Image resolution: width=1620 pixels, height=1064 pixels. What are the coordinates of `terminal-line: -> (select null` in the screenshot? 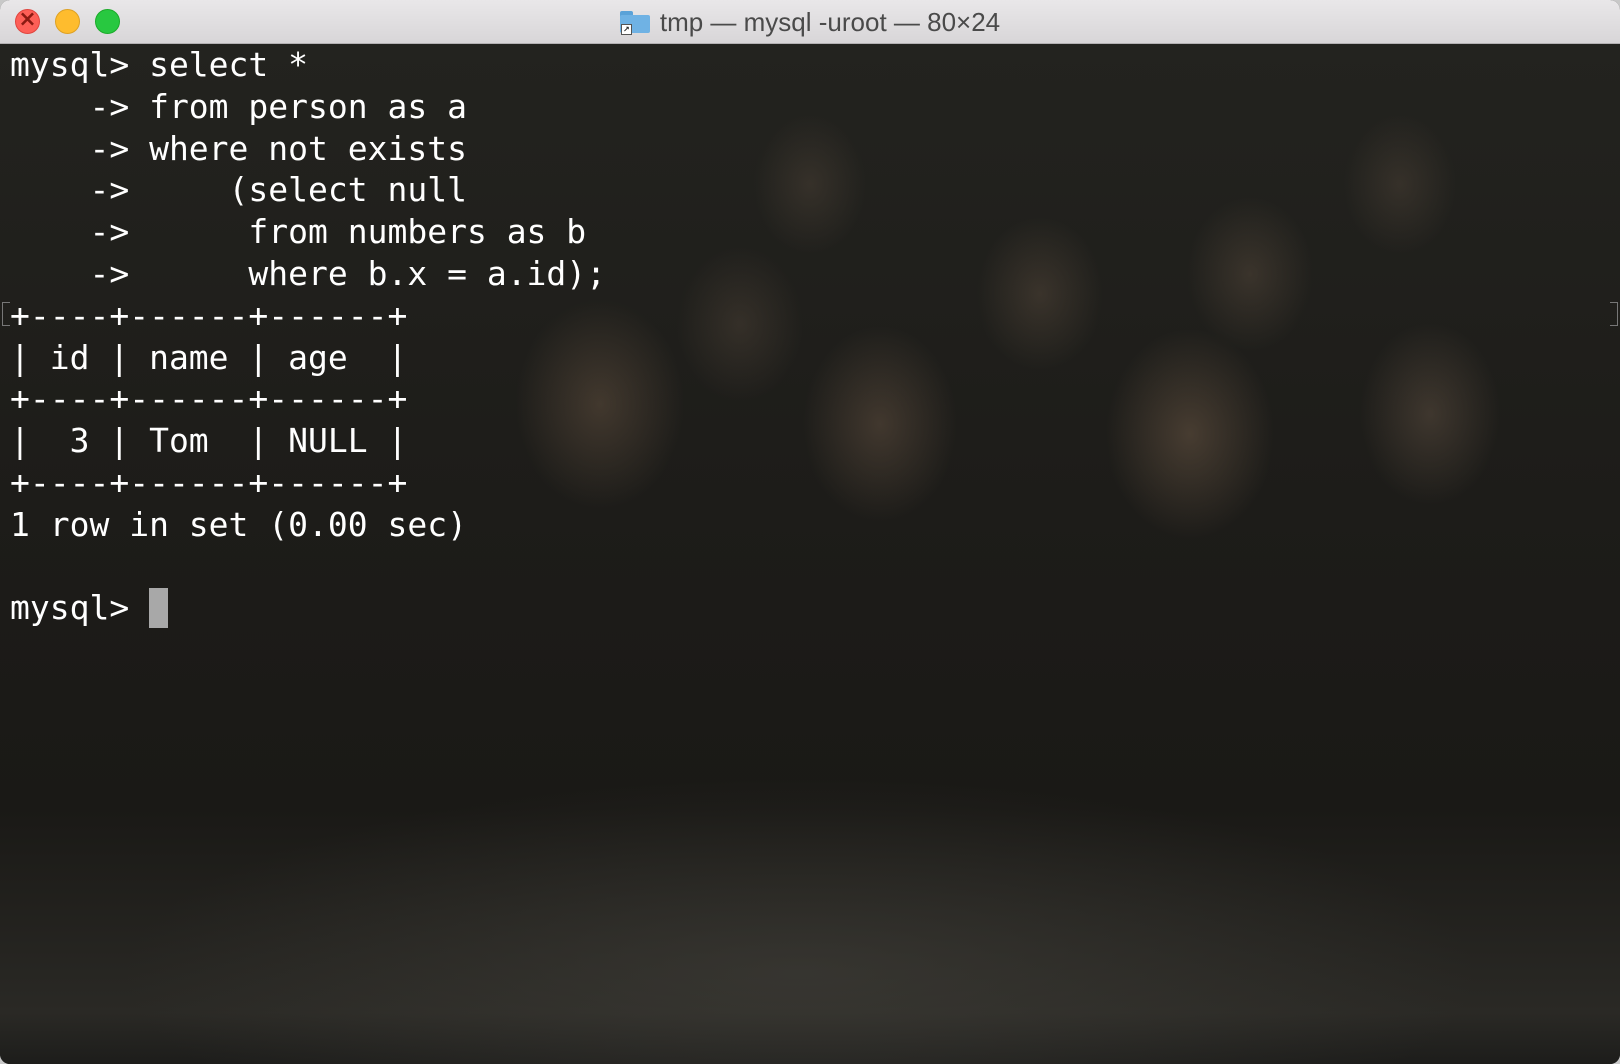 It's located at (238, 190).